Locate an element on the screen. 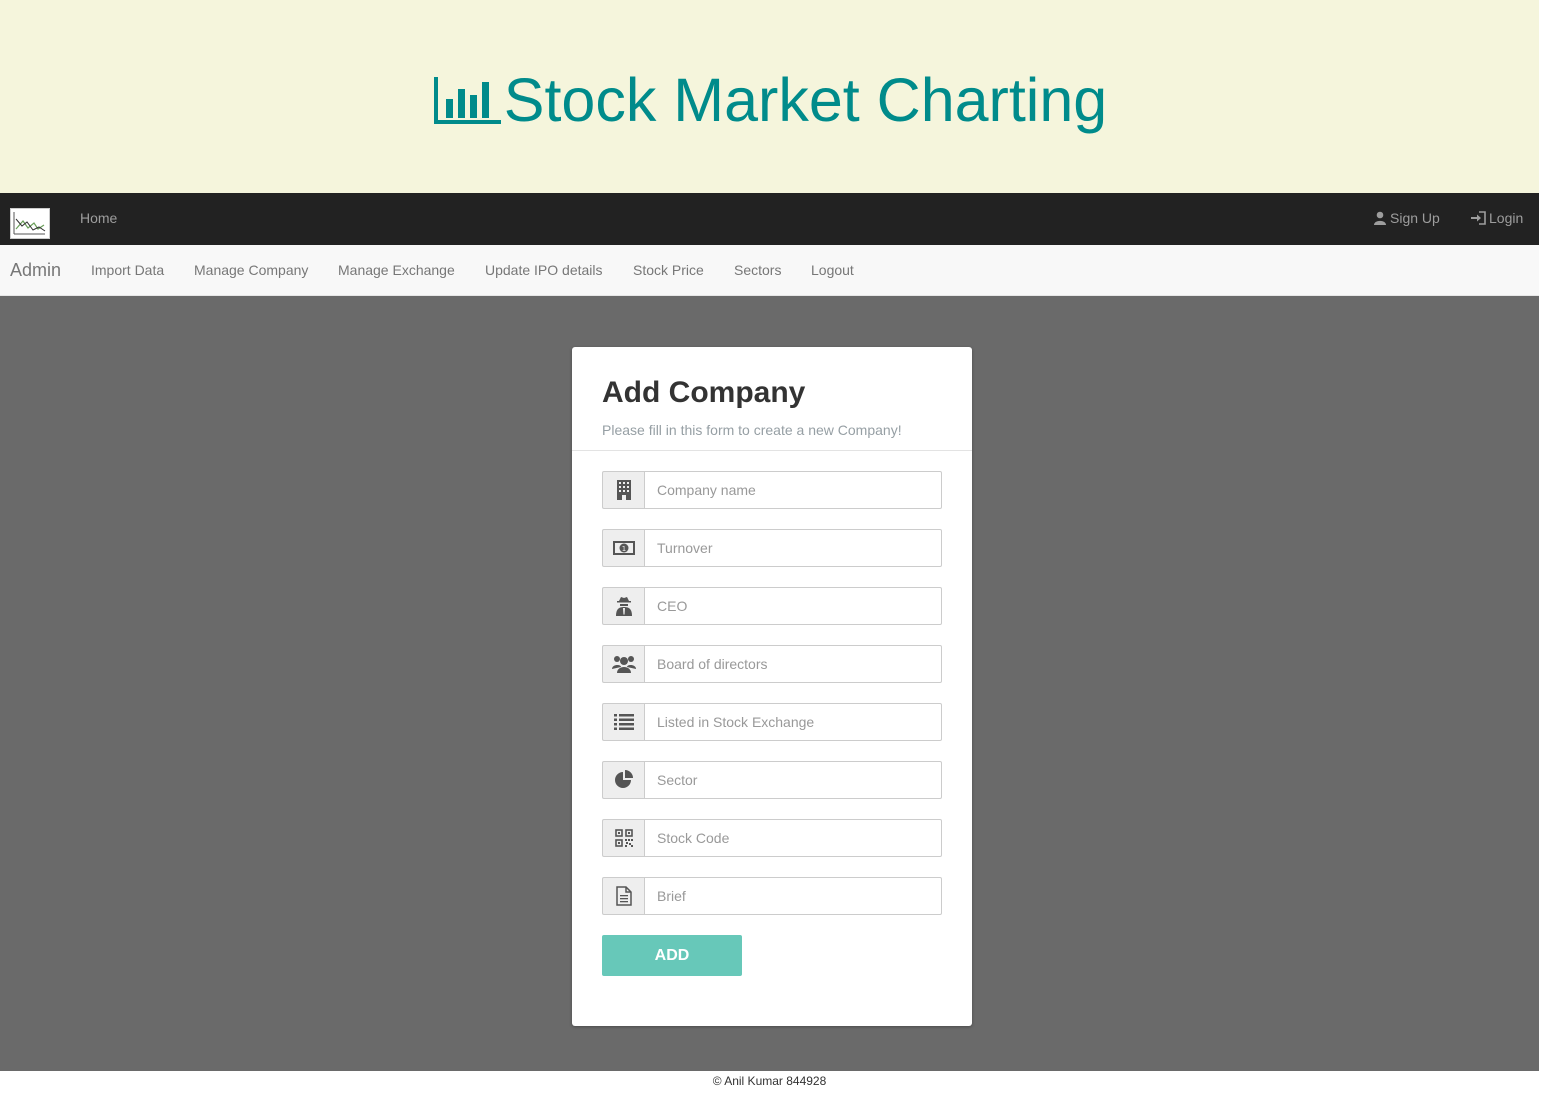 This screenshot has height=1098, width=1553. nav-manage-company: Manage Company is located at coordinates (251, 270).